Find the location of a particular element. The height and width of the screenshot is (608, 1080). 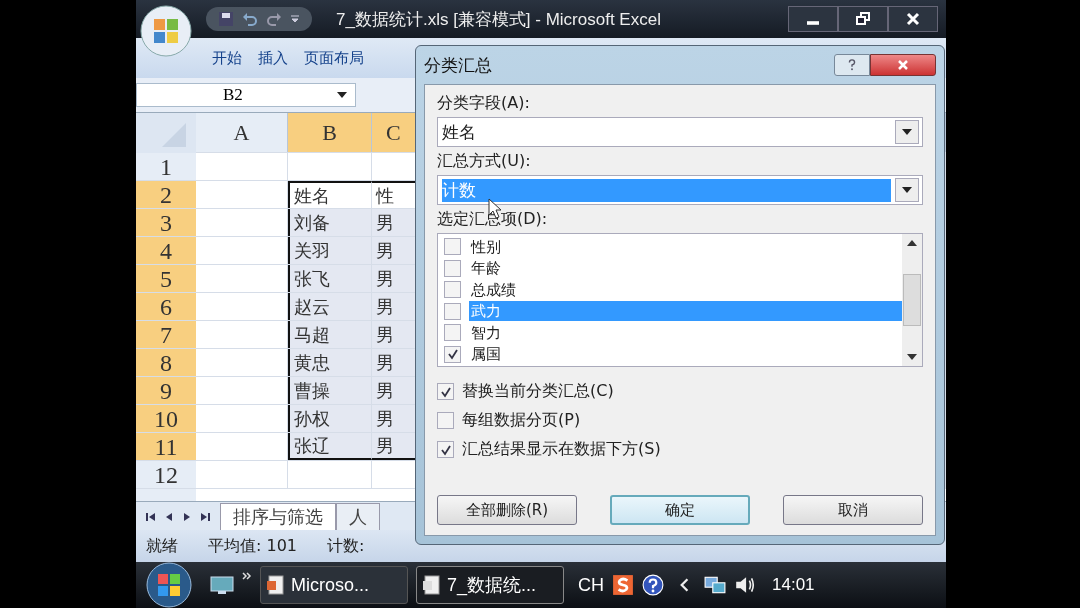

tray-expand-icon is located at coordinates (684, 585).